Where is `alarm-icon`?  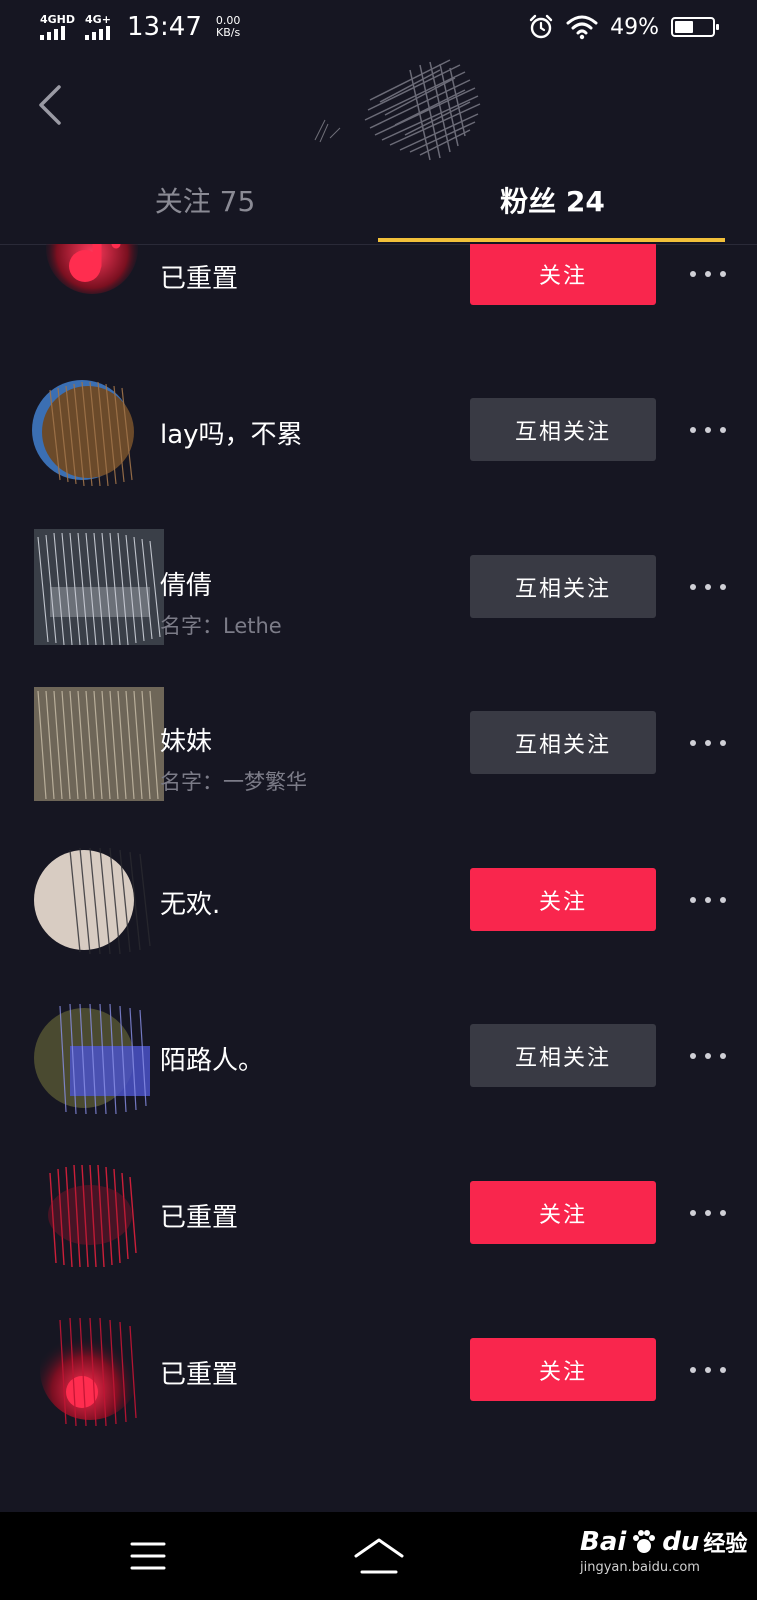 alarm-icon is located at coordinates (541, 26).